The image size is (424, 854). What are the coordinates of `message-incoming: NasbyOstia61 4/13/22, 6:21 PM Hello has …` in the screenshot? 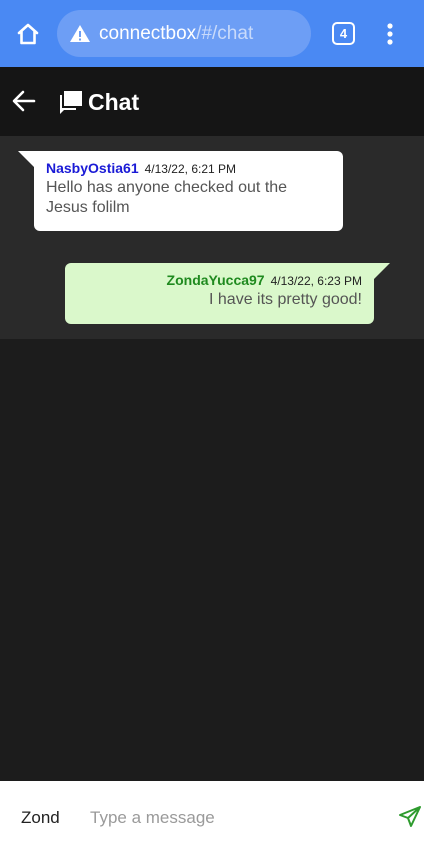 It's located at (180, 191).